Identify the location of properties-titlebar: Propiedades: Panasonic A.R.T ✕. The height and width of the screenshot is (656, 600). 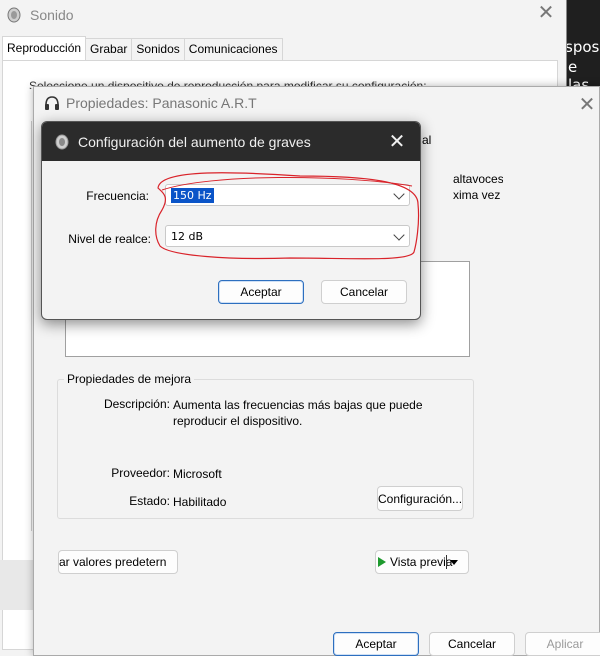
(316, 103).